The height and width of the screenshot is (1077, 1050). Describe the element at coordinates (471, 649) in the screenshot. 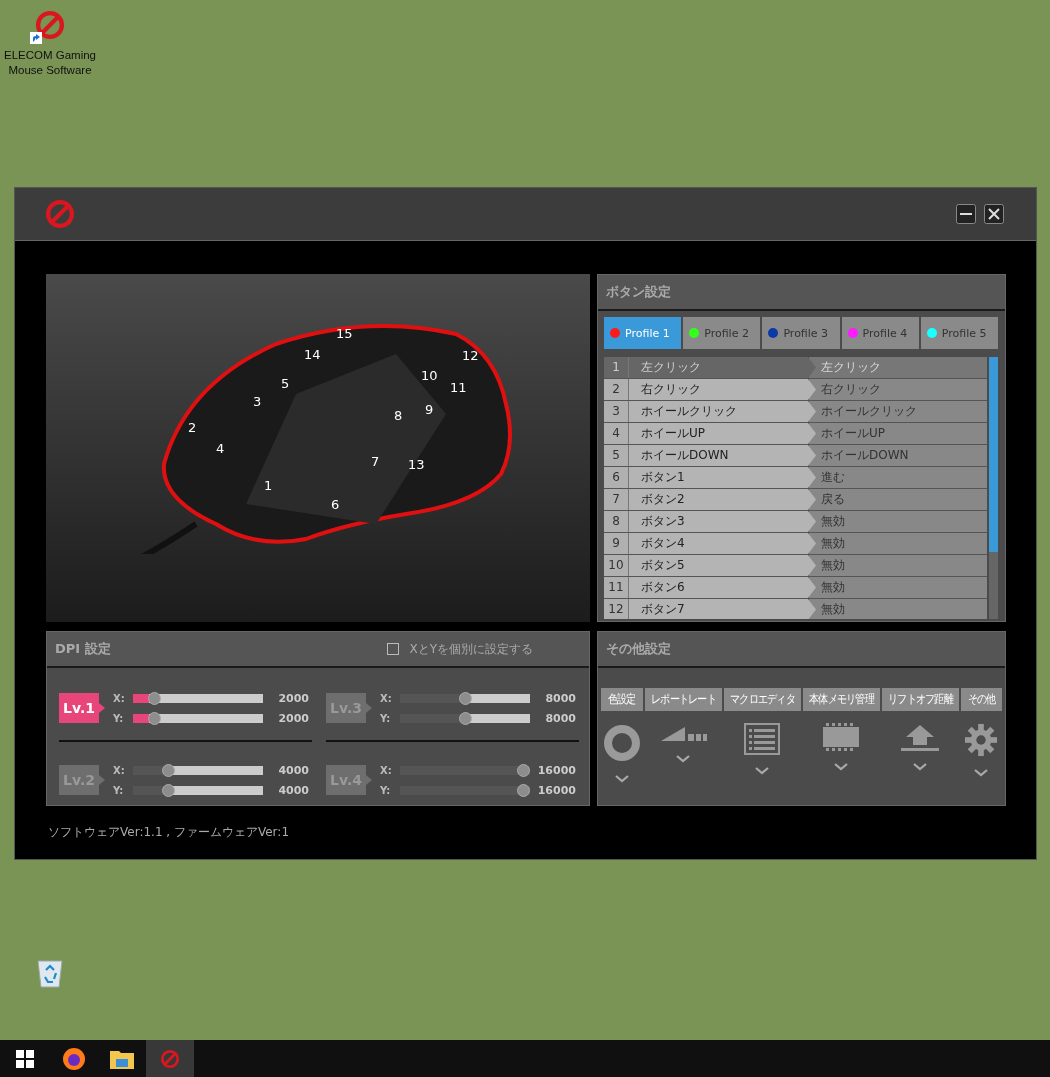

I see `checkbox-label: XとYを個別に設定する` at that location.